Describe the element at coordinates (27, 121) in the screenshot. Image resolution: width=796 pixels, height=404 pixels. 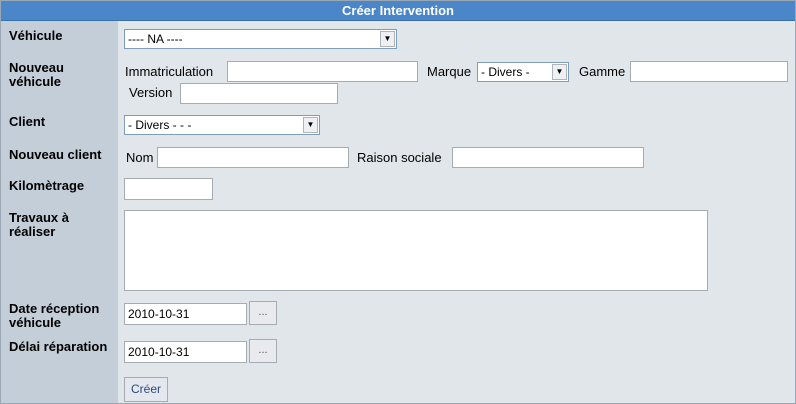
I see `client-label: Client` at that location.